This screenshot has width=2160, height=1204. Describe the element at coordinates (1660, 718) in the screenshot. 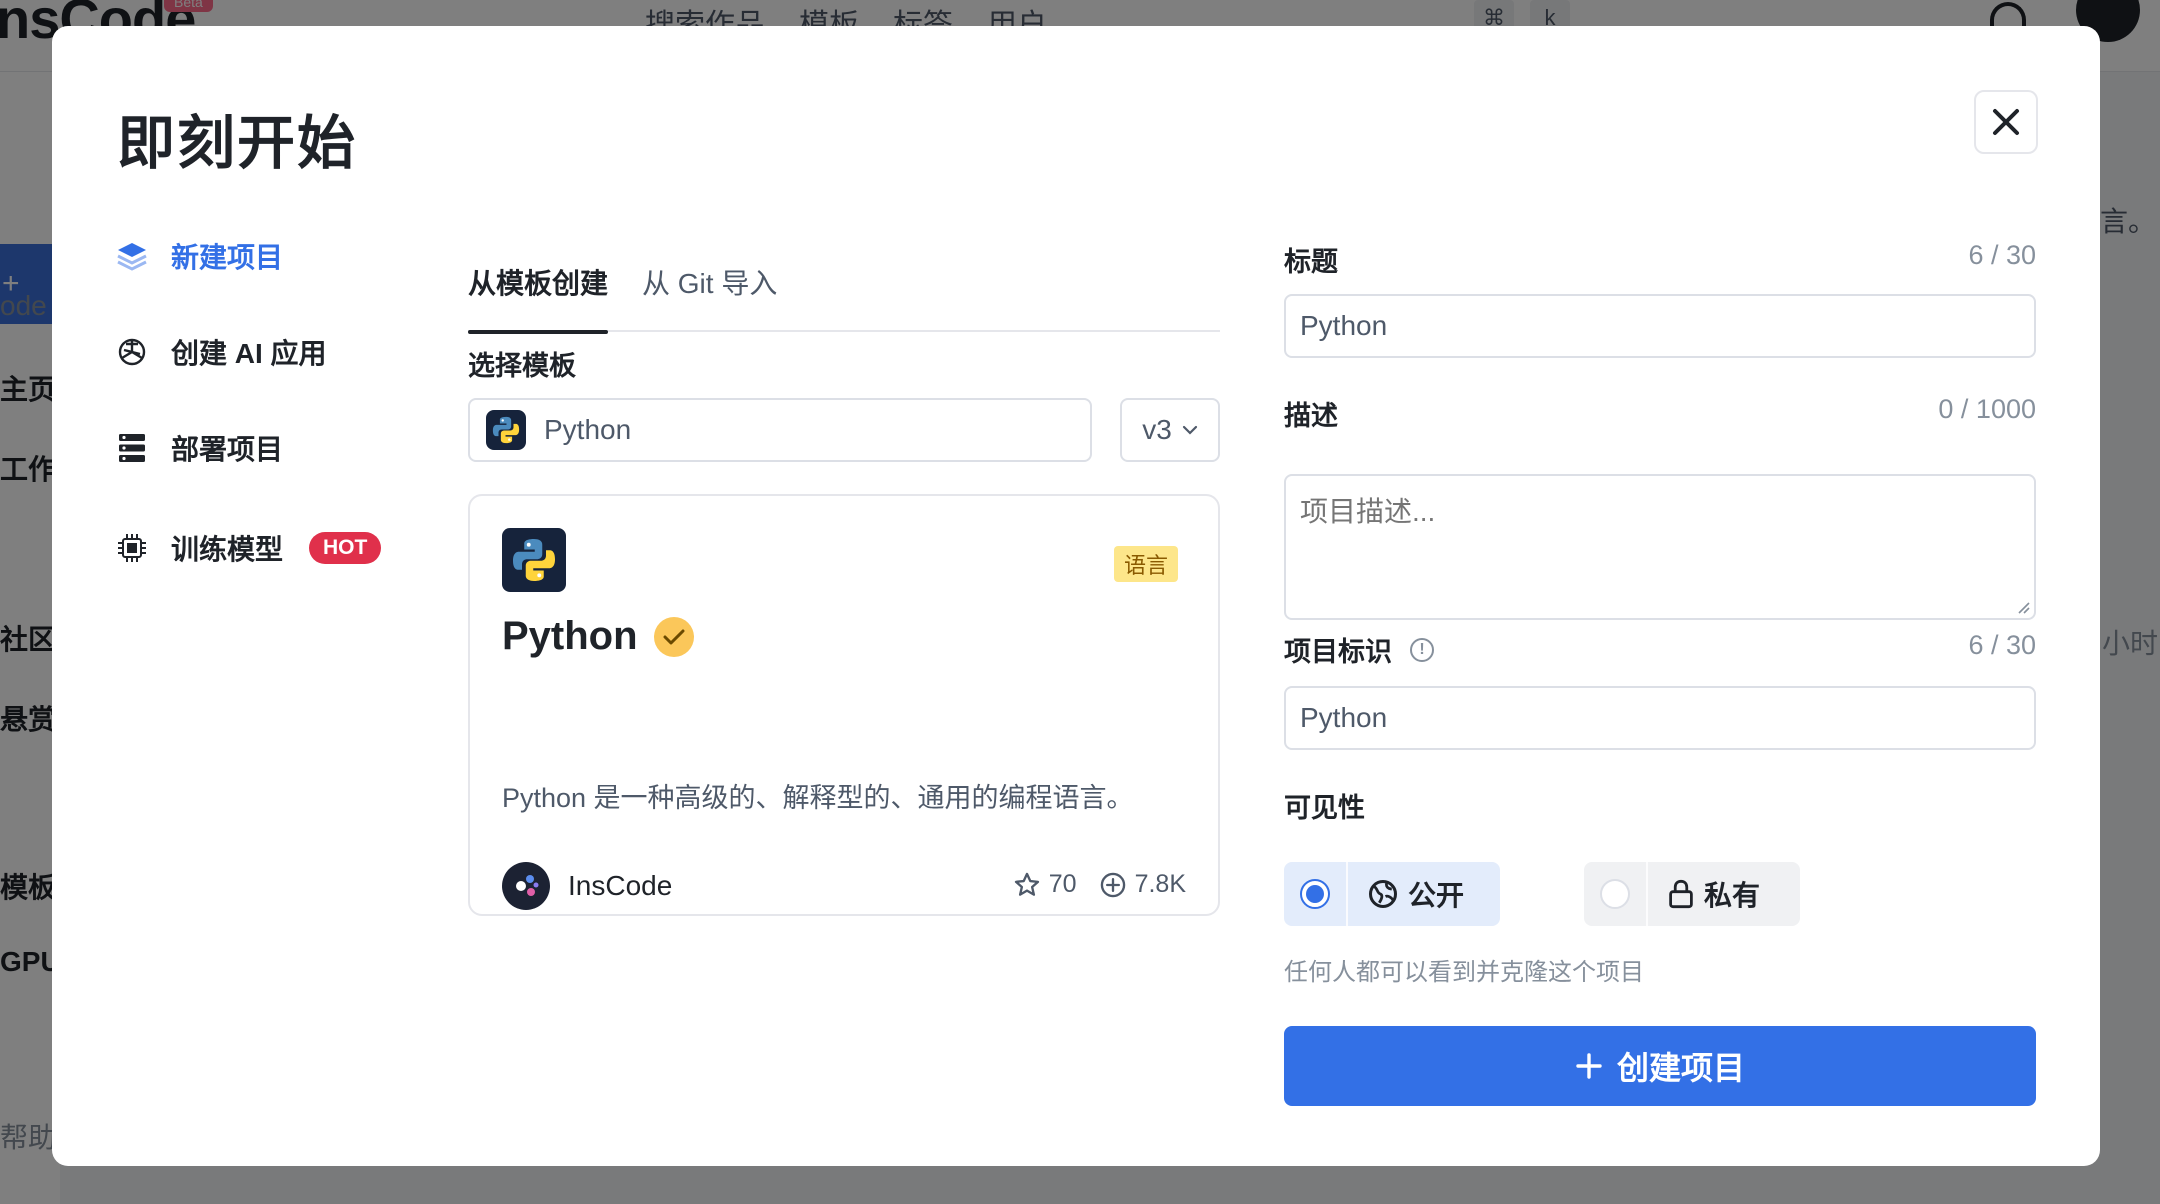

I see `slug-input: Python` at that location.